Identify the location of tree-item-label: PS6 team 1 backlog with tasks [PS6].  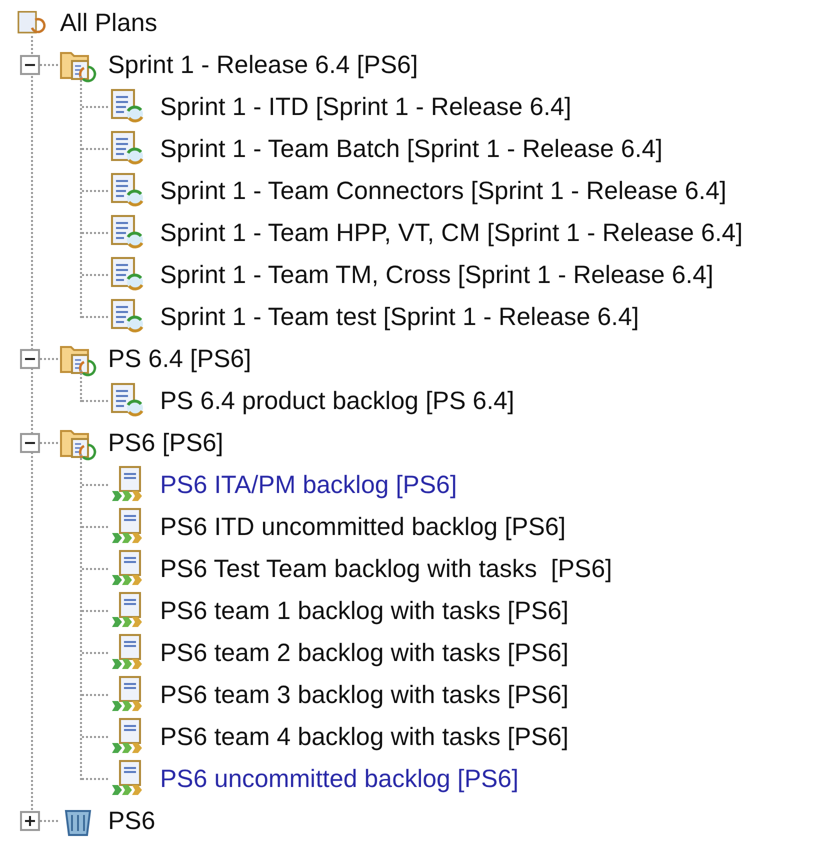
(364, 611).